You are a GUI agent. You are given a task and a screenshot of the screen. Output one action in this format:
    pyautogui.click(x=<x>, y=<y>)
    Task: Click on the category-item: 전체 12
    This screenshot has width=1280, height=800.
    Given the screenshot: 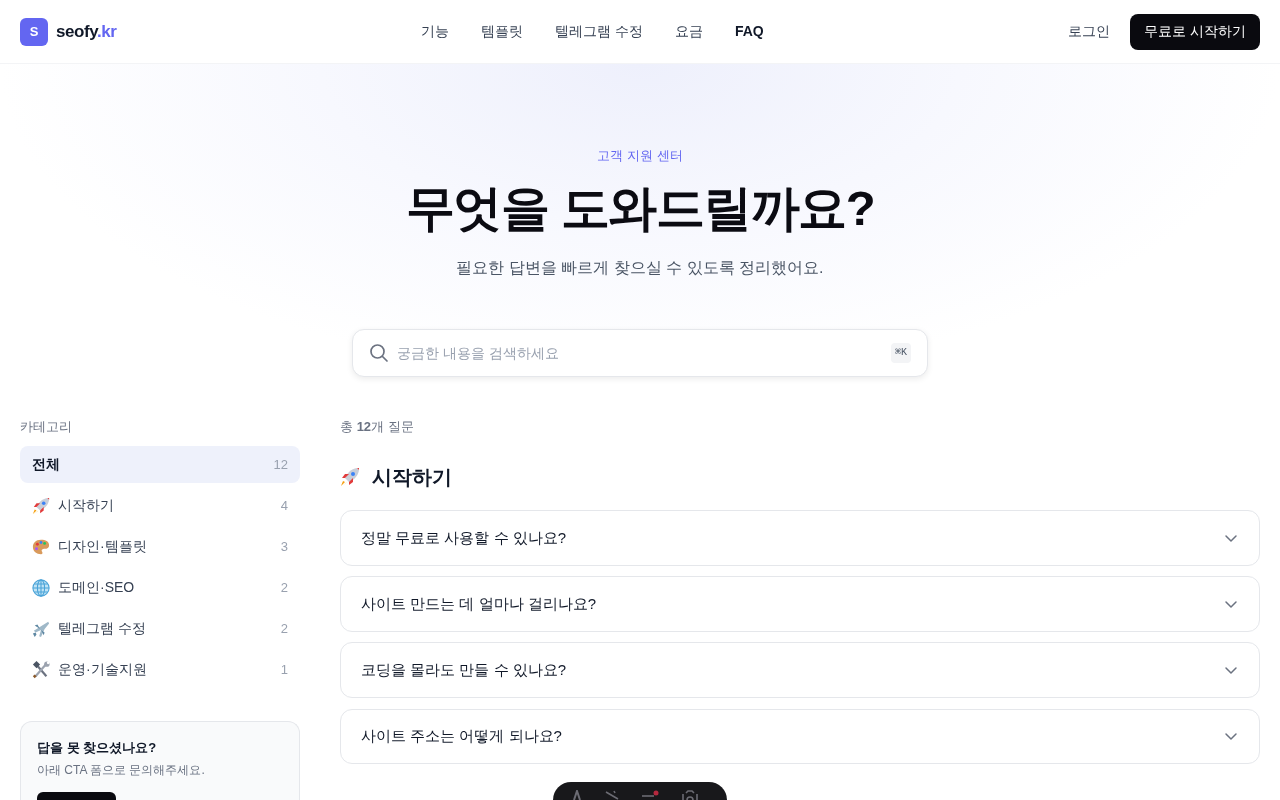 What is the action you would take?
    pyautogui.click(x=160, y=464)
    